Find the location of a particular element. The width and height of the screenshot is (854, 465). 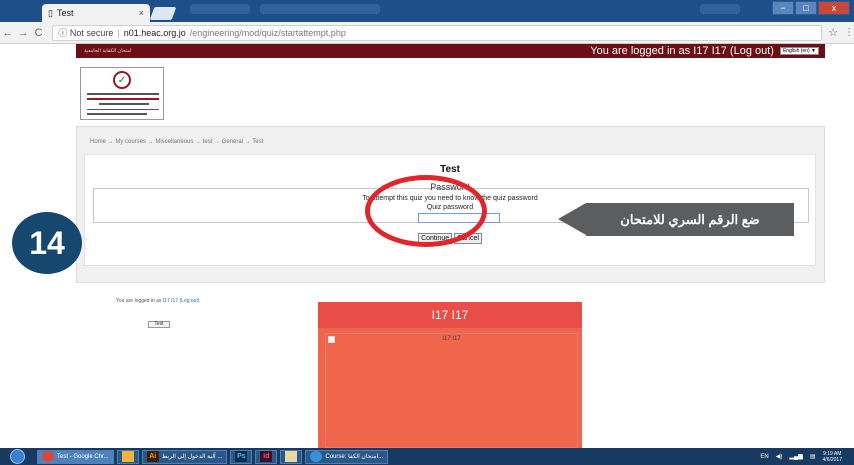

institution-logo: ✓ is located at coordinates (122, 93).